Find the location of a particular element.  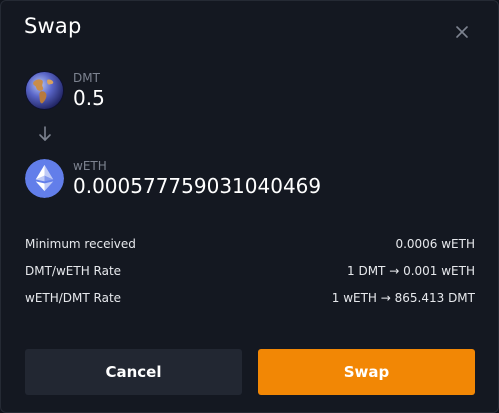

detail-label: wETH/DMT Rate is located at coordinates (73, 298).